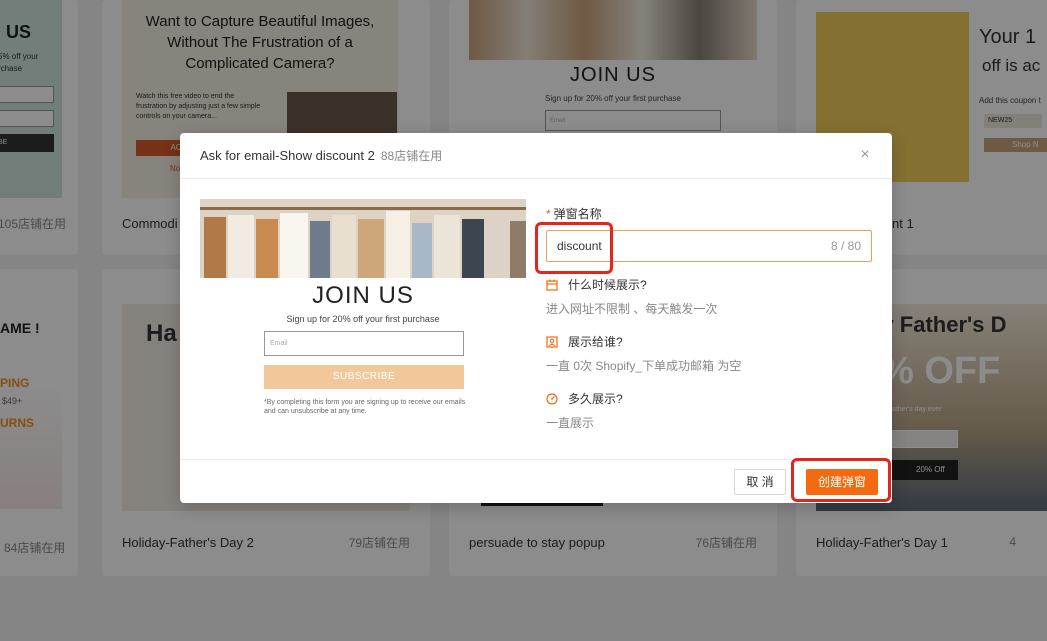 This screenshot has width=1047, height=641. Describe the element at coordinates (760, 482) in the screenshot. I see `cancel-button: 取 消` at that location.